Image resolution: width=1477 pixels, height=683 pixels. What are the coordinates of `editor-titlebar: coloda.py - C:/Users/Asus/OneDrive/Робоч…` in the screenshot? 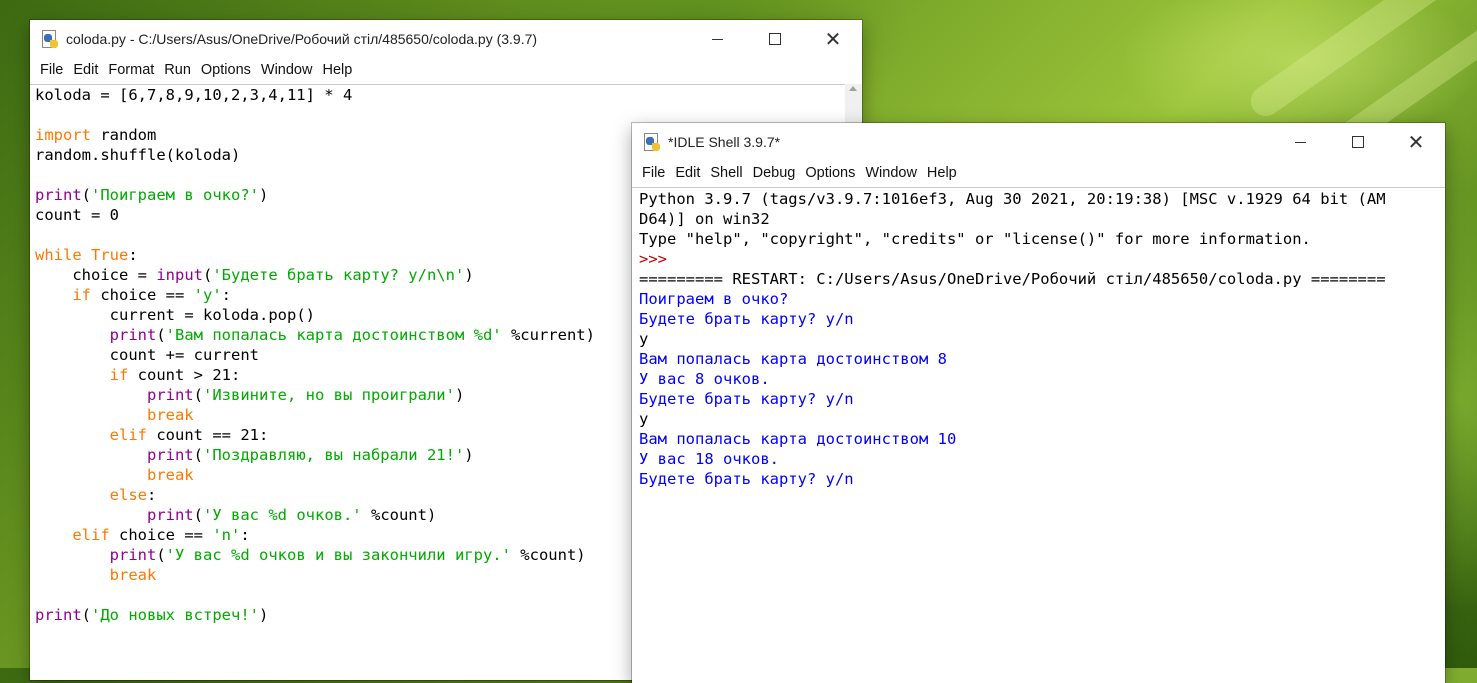 It's located at (446, 39).